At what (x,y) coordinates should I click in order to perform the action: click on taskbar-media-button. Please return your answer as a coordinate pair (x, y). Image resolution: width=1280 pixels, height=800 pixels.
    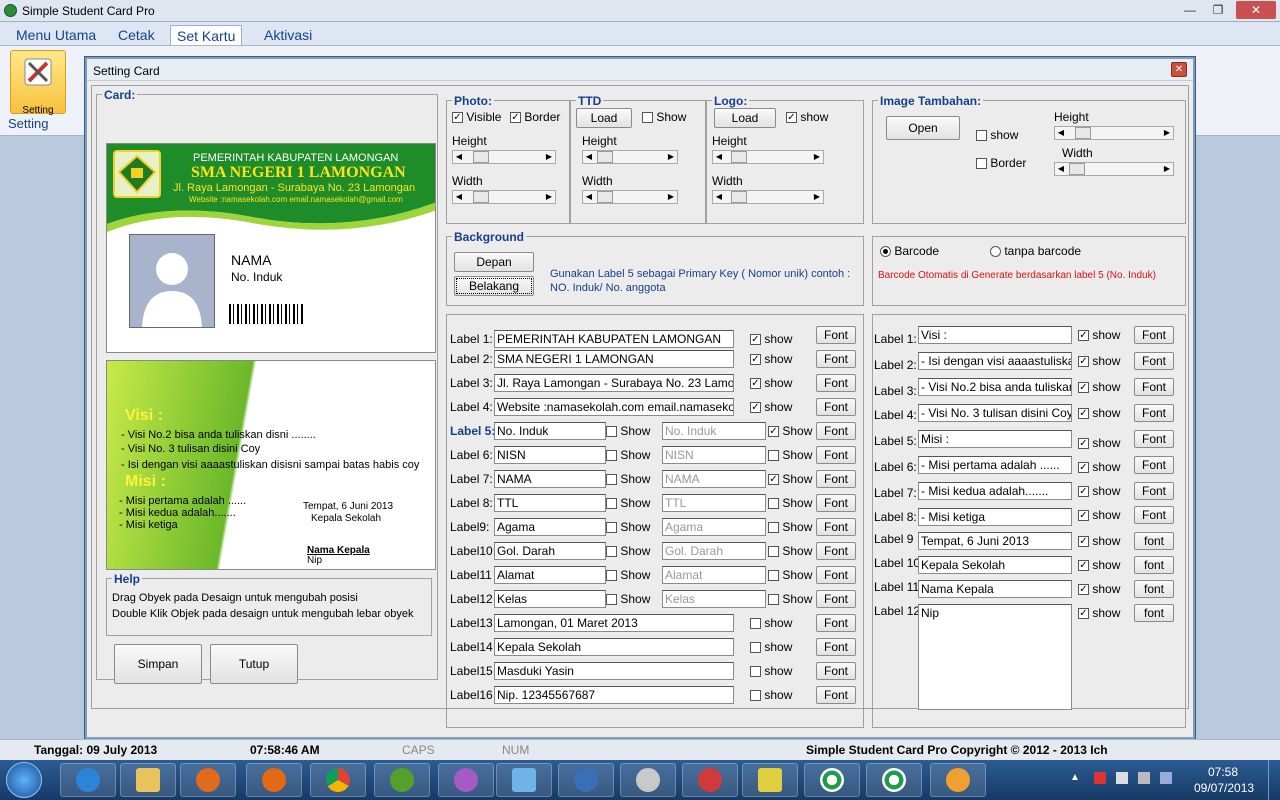
    Looking at the image, I should click on (208, 780).